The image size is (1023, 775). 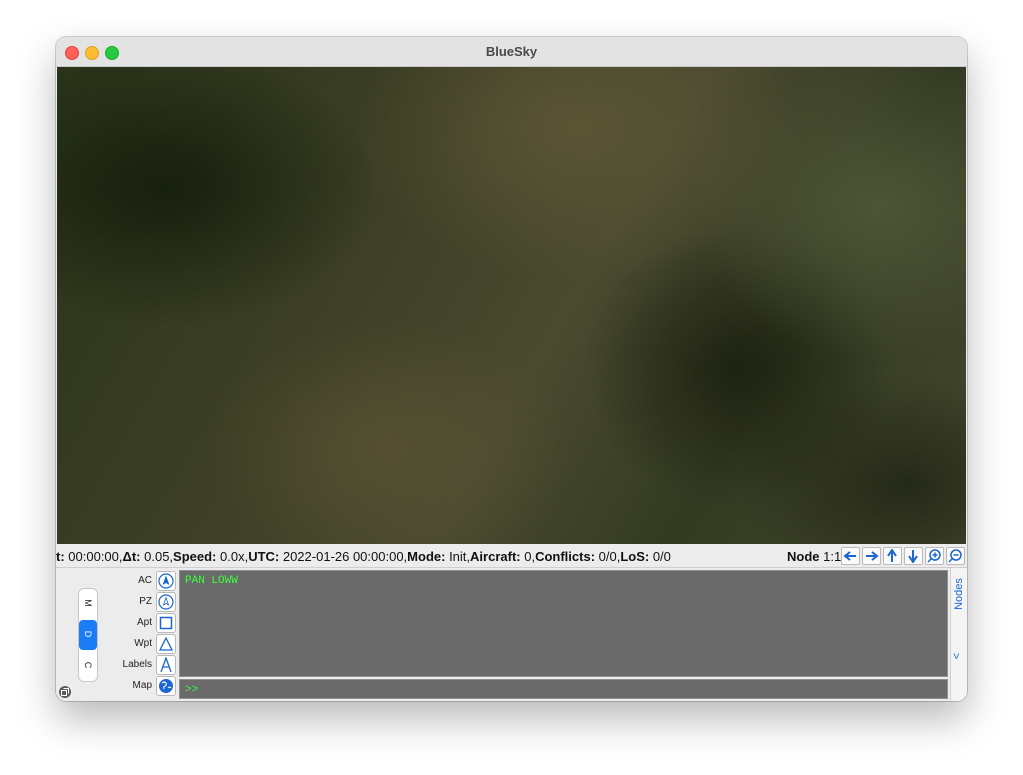 What do you see at coordinates (959, 594) in the screenshot?
I see `nodes-tab-label: Nodes` at bounding box center [959, 594].